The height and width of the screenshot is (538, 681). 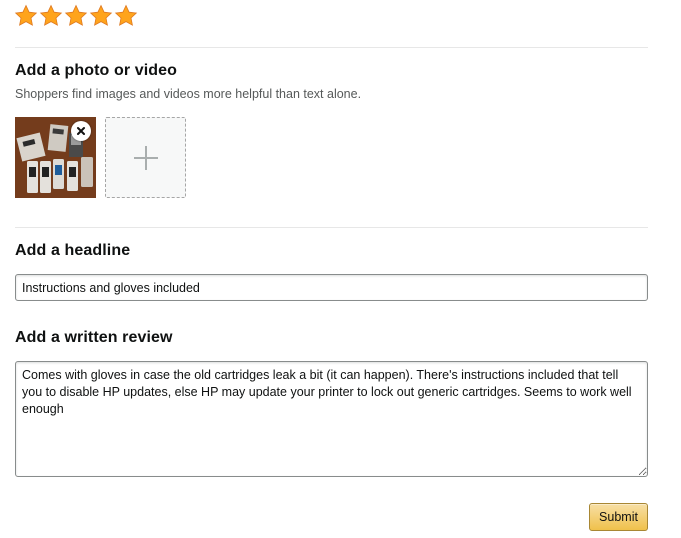 I want to click on add-photo-button, so click(x=145, y=157).